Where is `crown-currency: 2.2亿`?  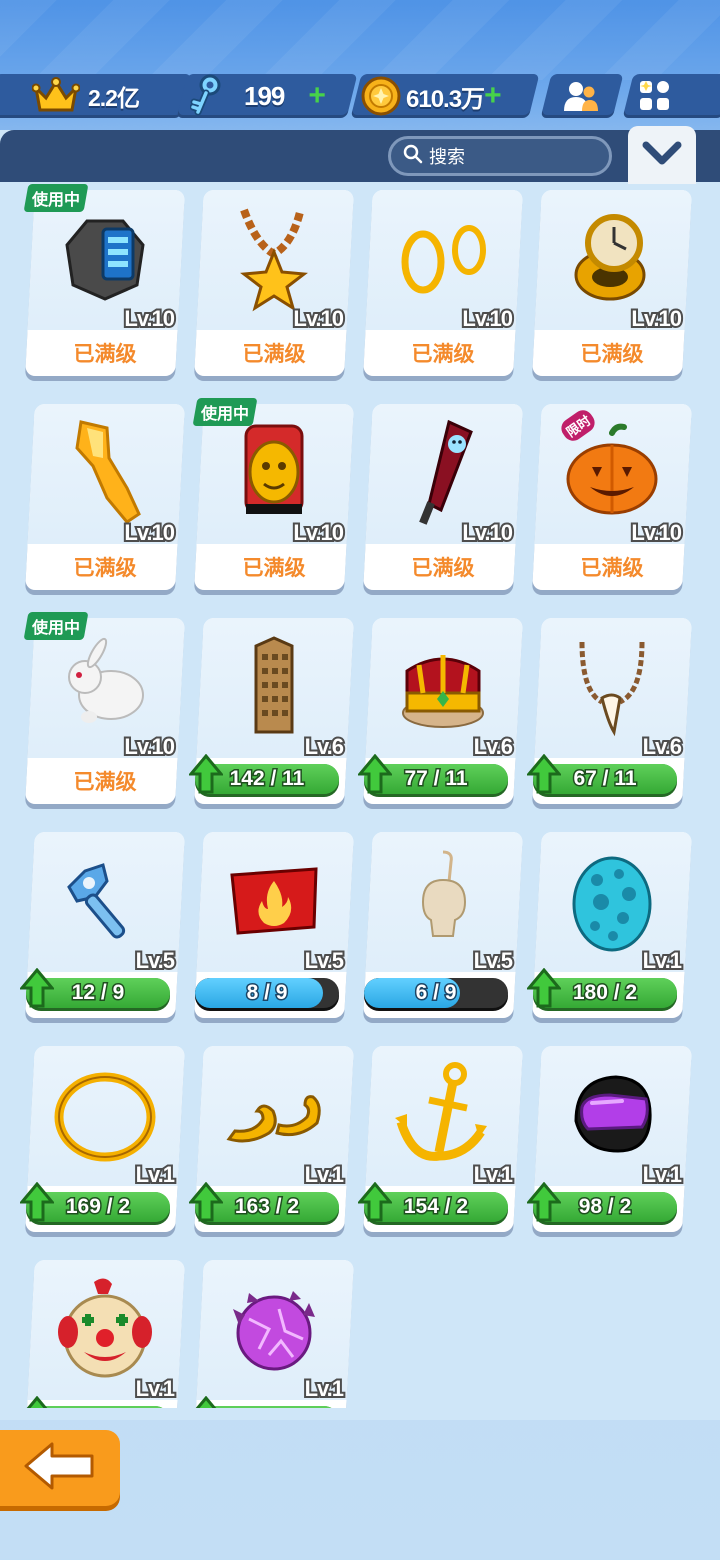
crown-currency: 2.2亿 is located at coordinates (96, 96).